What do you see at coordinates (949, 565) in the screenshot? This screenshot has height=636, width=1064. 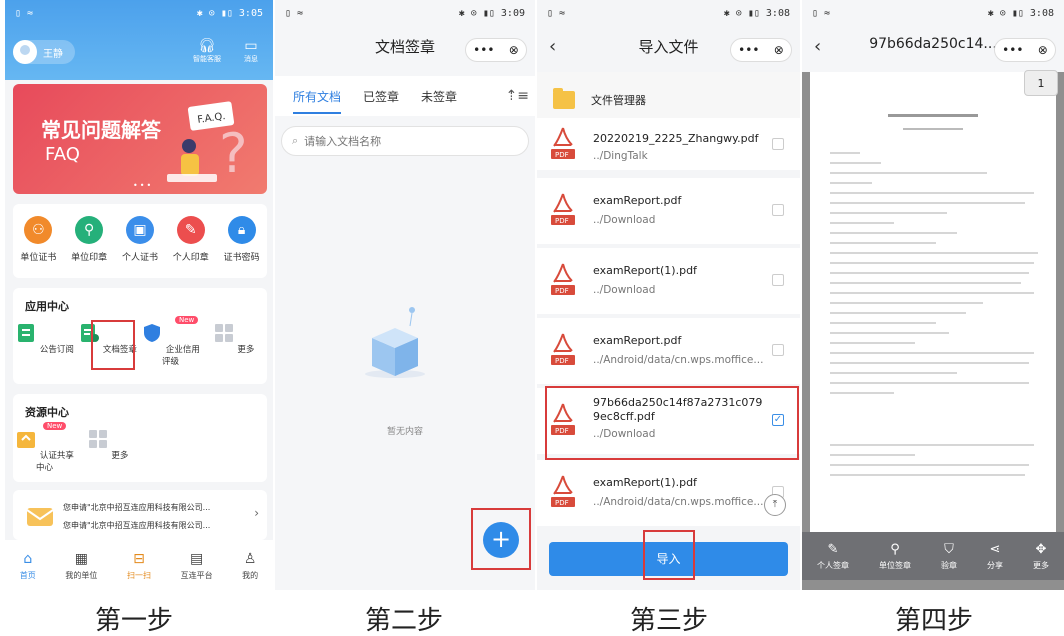 I see `verify-seal-label: 验章` at bounding box center [949, 565].